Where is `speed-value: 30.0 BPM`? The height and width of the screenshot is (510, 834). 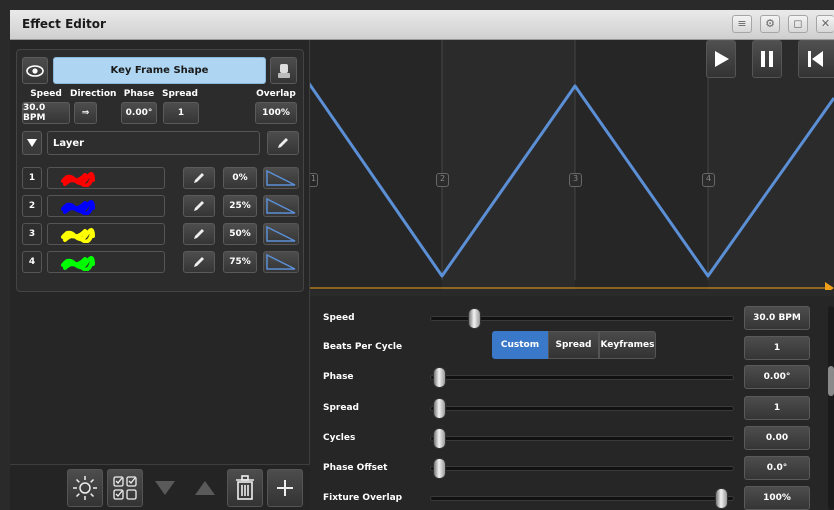 speed-value: 30.0 BPM is located at coordinates (777, 318).